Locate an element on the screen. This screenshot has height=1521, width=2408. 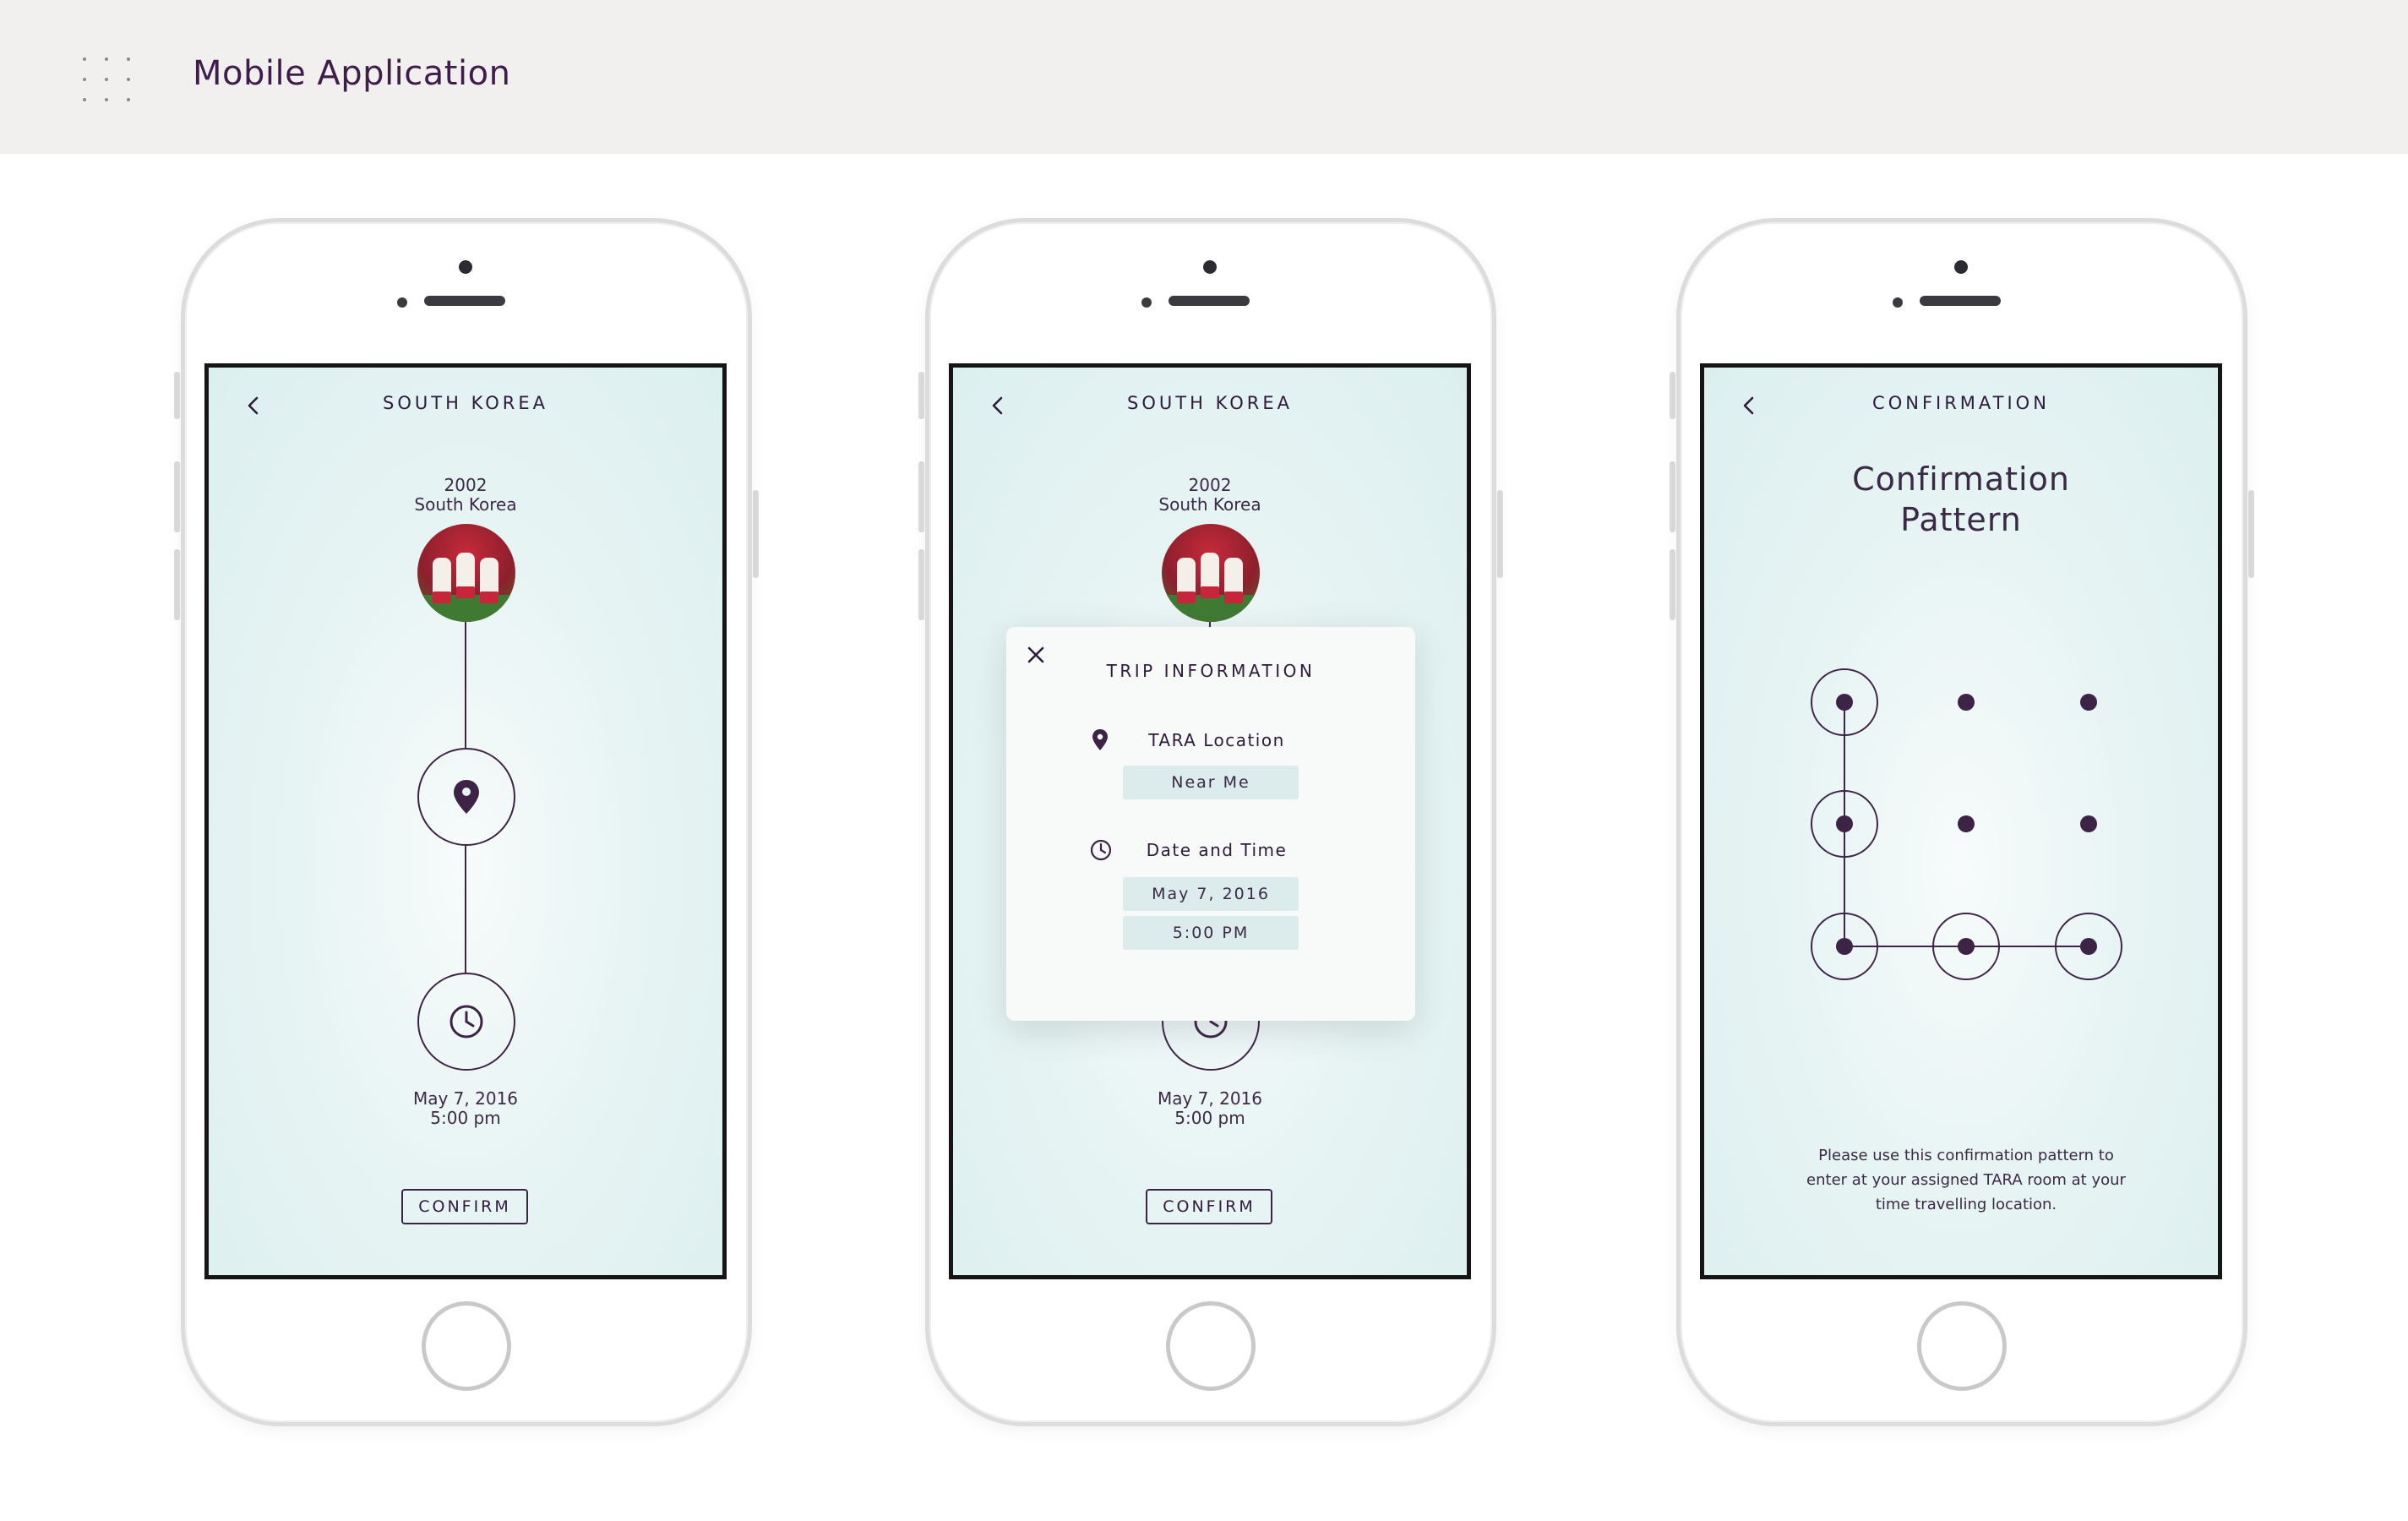
date-field: May 7, 2016 is located at coordinates (1211, 894).